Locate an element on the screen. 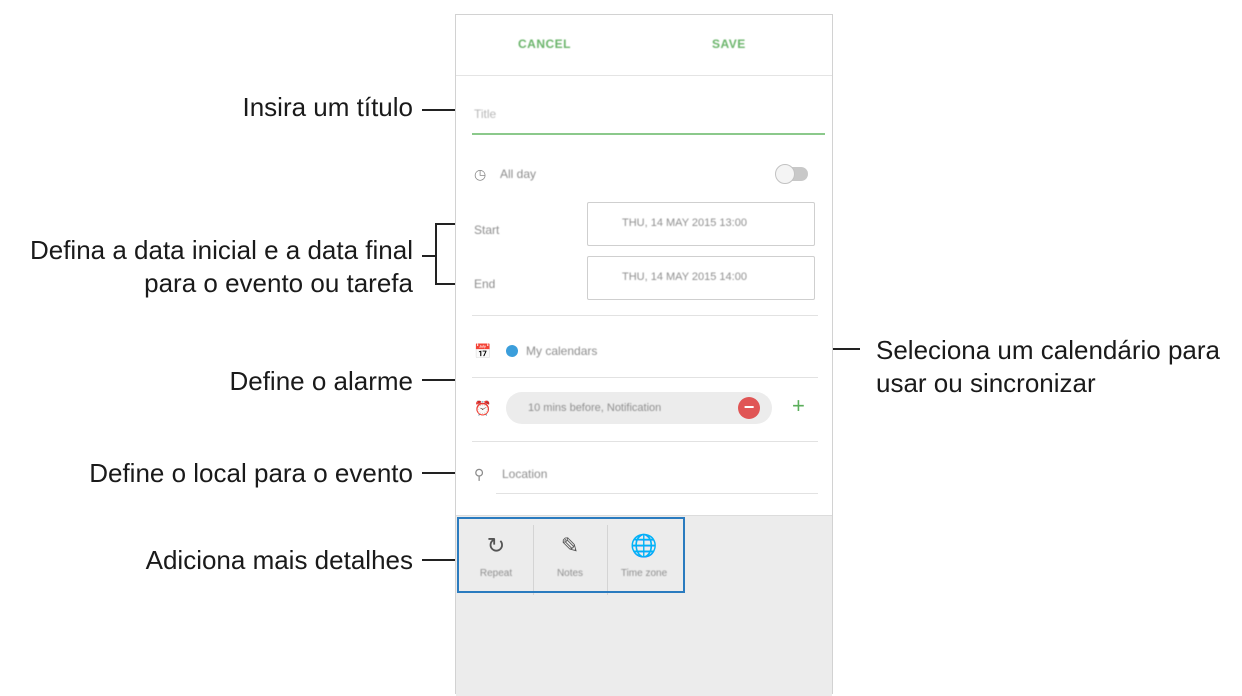  add-reminder-button: + is located at coordinates (798, 406).